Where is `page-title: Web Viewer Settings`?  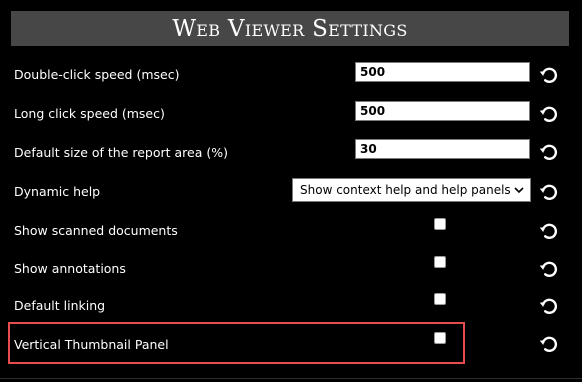 page-title: Web Viewer Settings is located at coordinates (290, 28).